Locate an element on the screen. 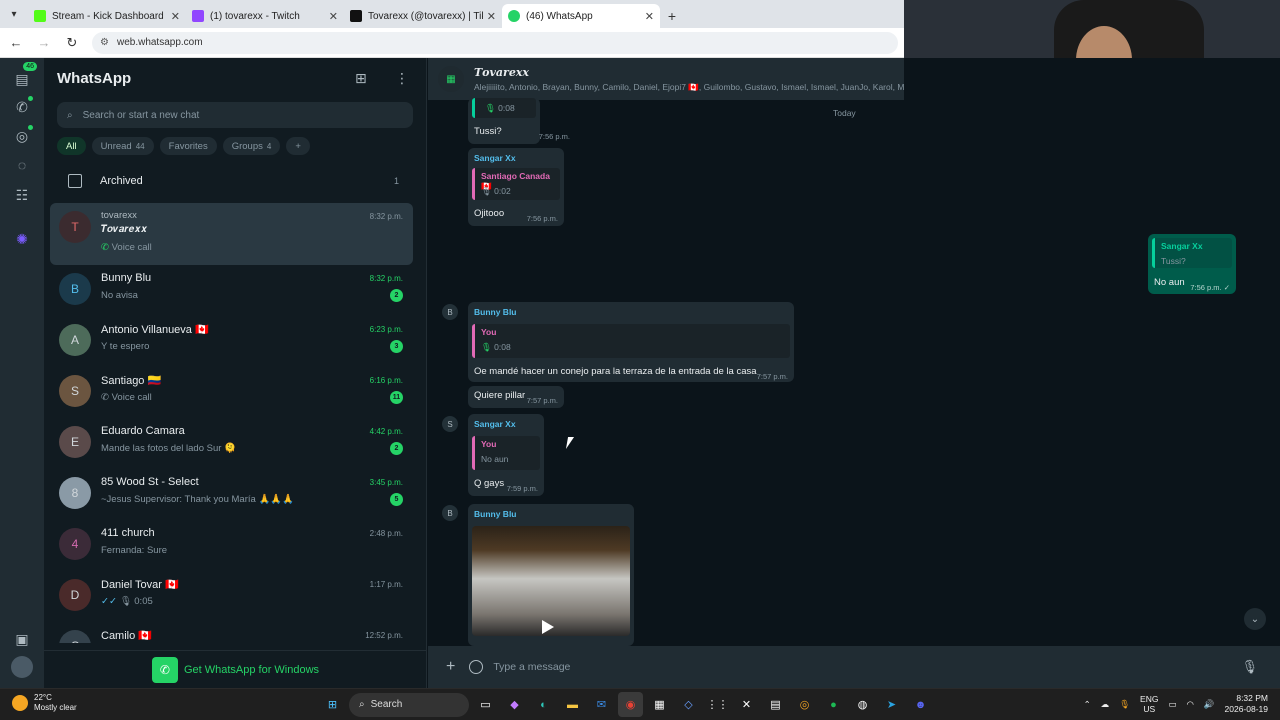 The image size is (1280, 720). notepad-icon: ▤ is located at coordinates (775, 704).